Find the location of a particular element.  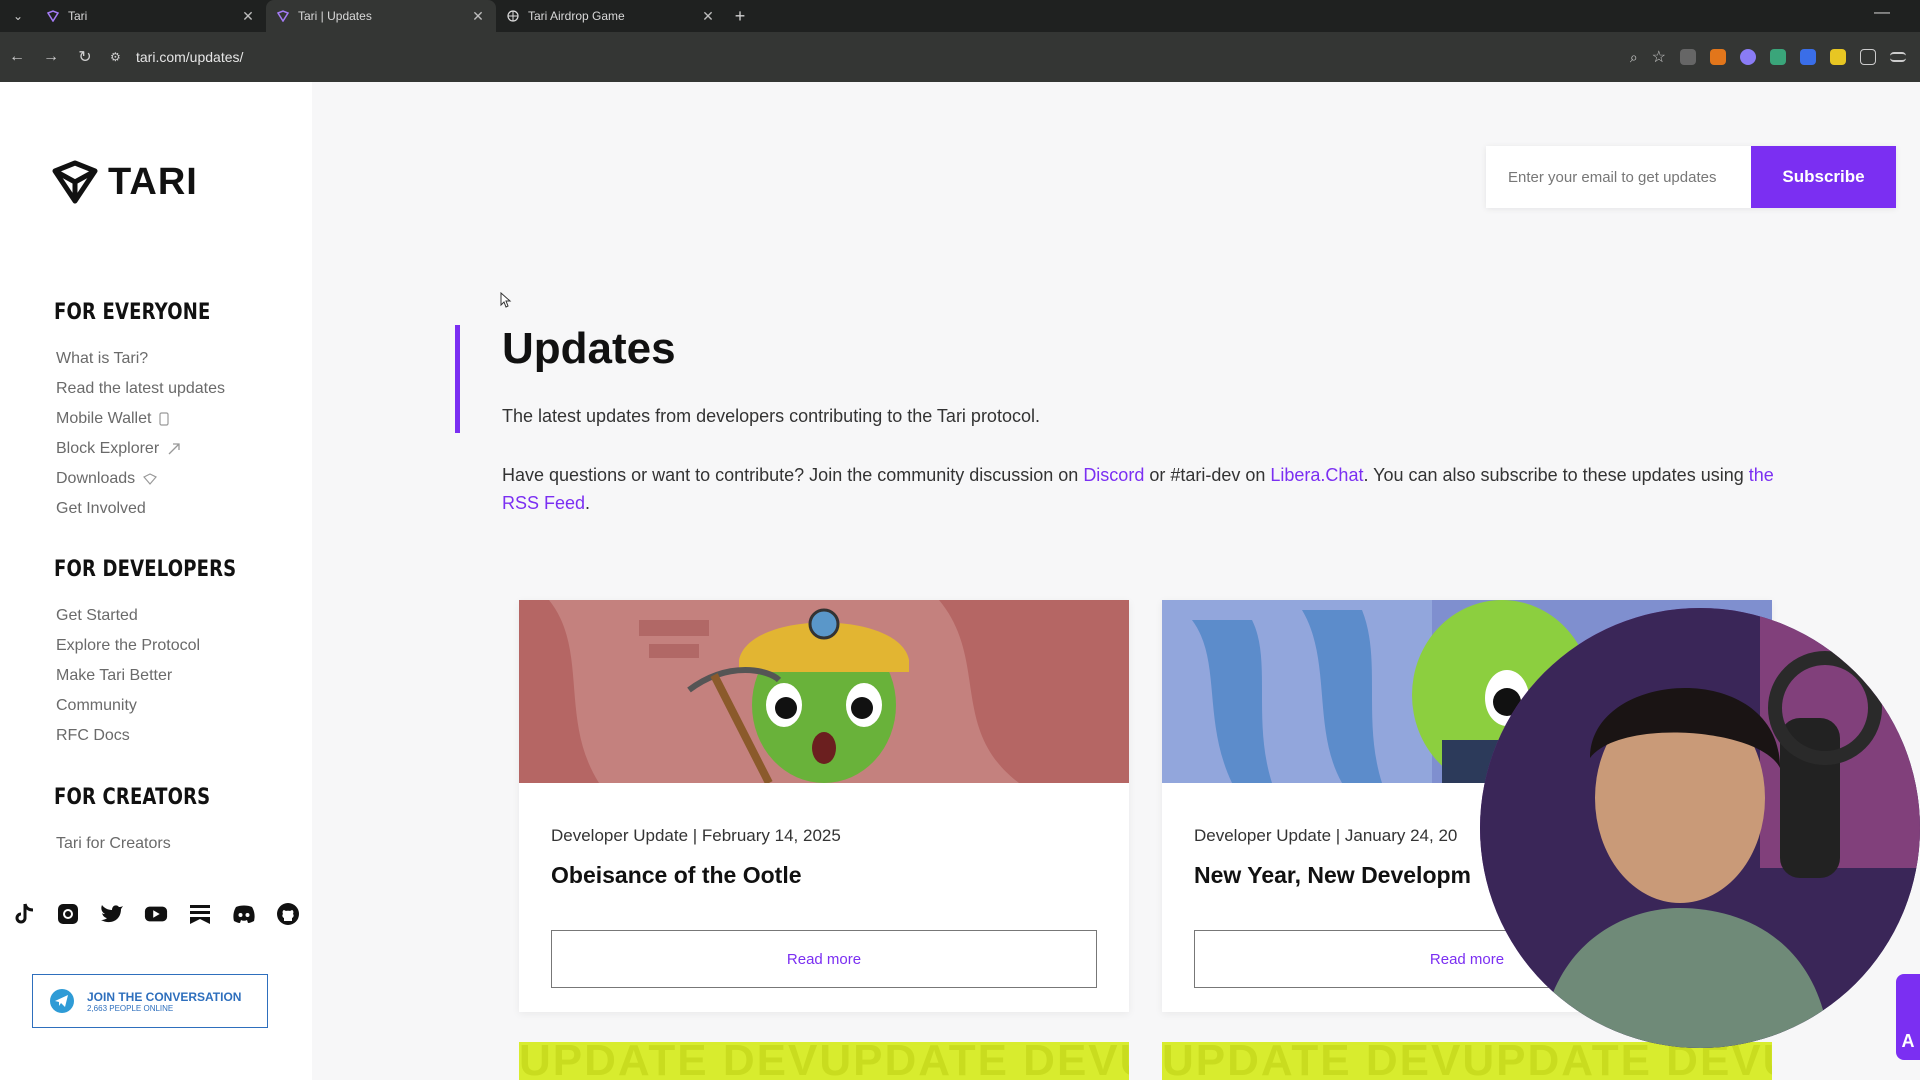

extension-icons: ⌕ ☆ is located at coordinates (1775, 57).